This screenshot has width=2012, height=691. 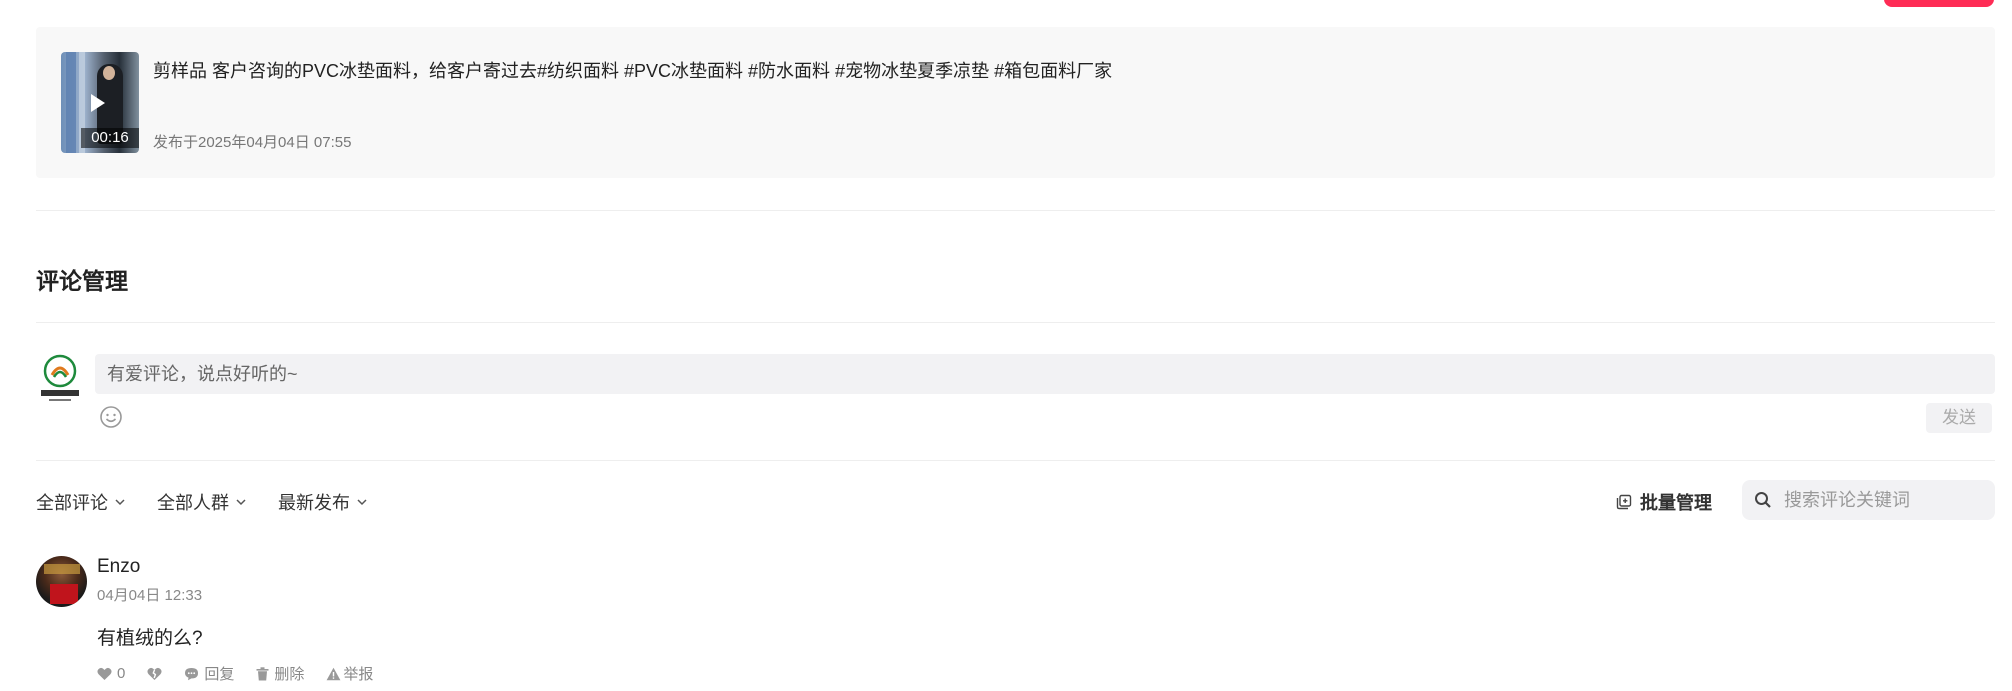 I want to click on search-icon, so click(x=1763, y=500).